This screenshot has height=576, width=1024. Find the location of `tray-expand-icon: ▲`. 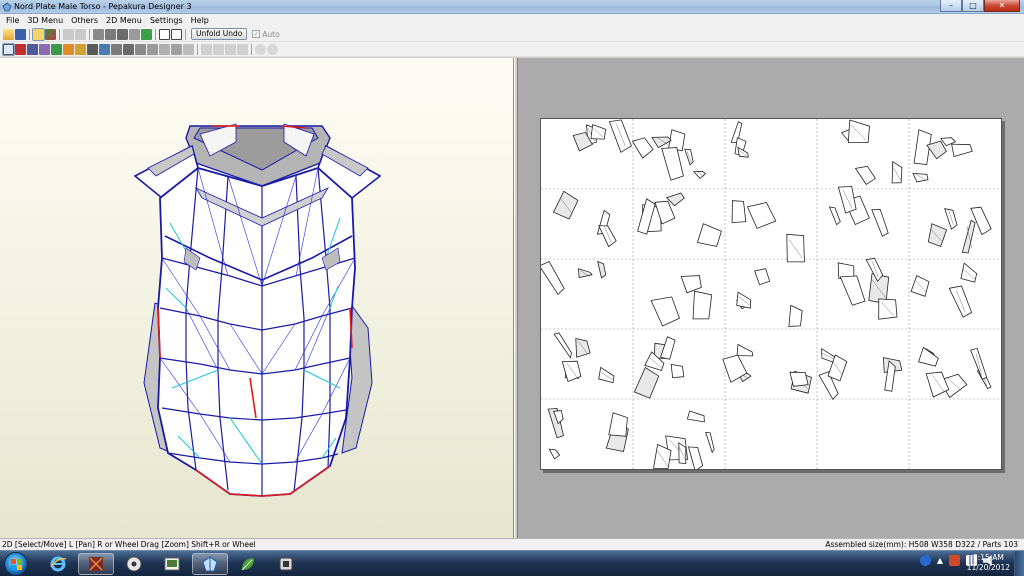

tray-expand-icon: ▲ is located at coordinates (940, 560).